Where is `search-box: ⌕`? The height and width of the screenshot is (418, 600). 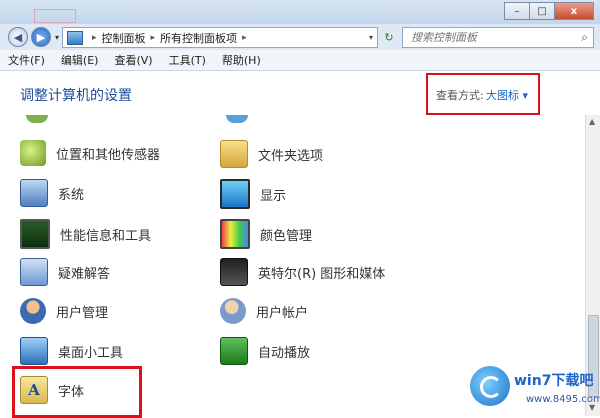
search-box: ⌕ is located at coordinates (498, 37).